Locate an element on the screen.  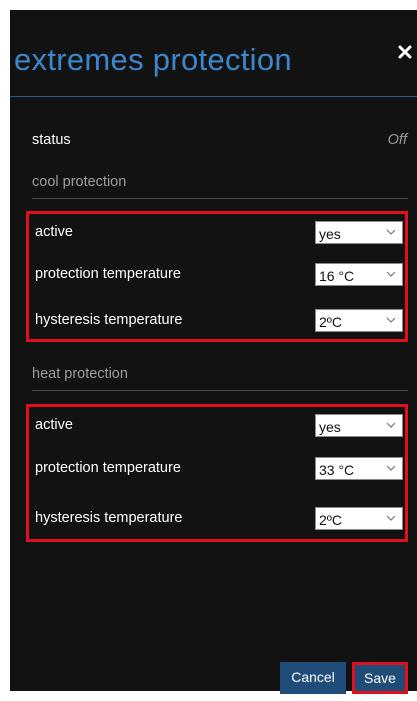
heat-active-value: yes is located at coordinates (330, 427).